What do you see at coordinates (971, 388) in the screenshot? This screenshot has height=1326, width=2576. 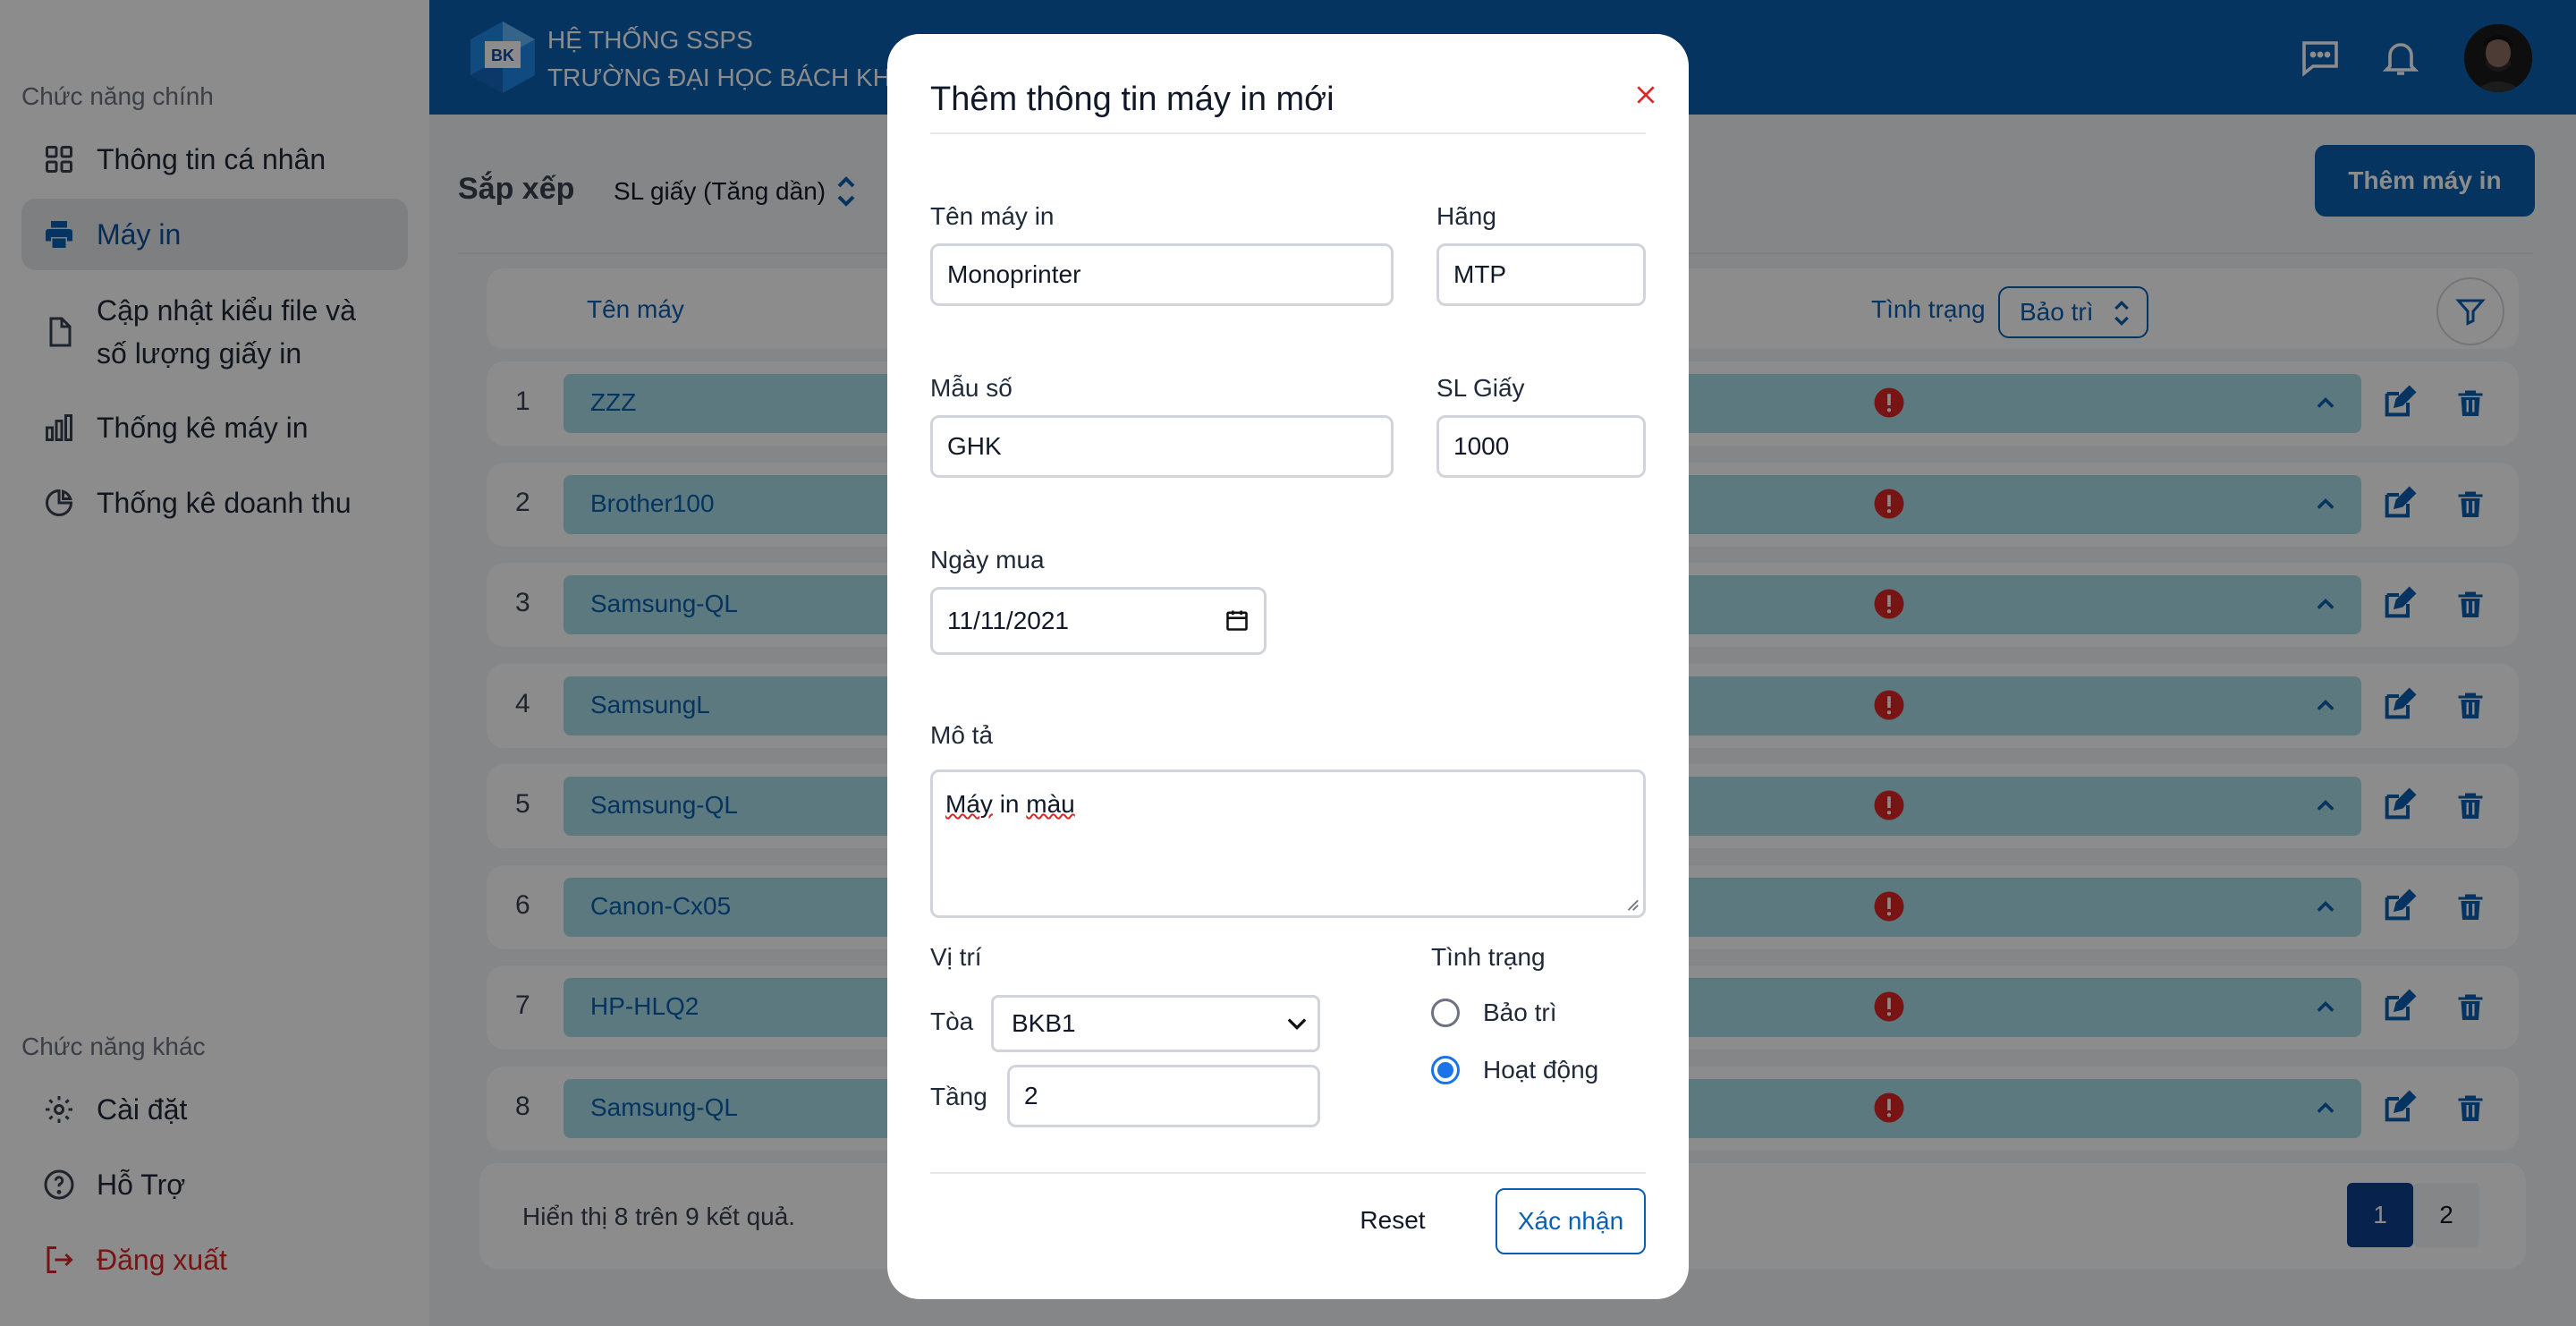 I see `model-label: Mẫu số` at bounding box center [971, 388].